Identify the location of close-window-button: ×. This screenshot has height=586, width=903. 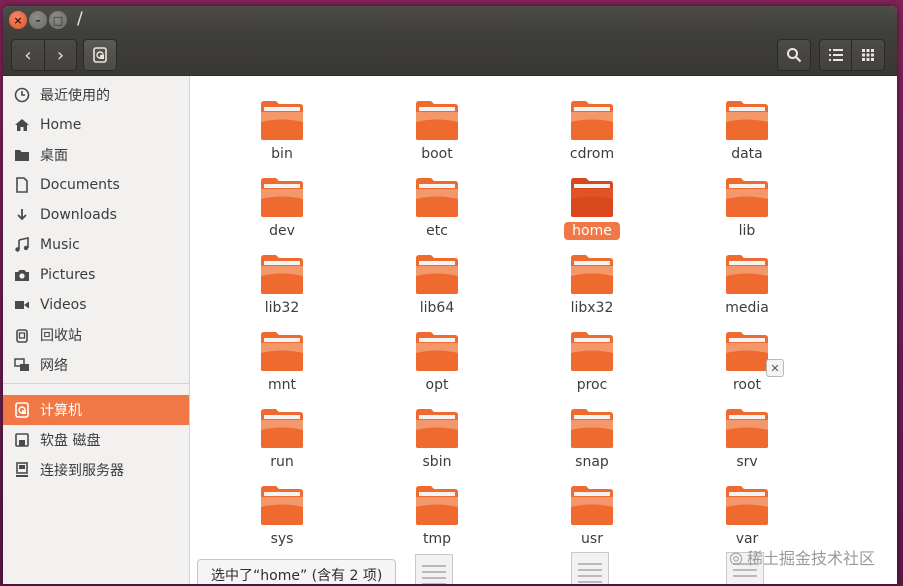
(18, 20).